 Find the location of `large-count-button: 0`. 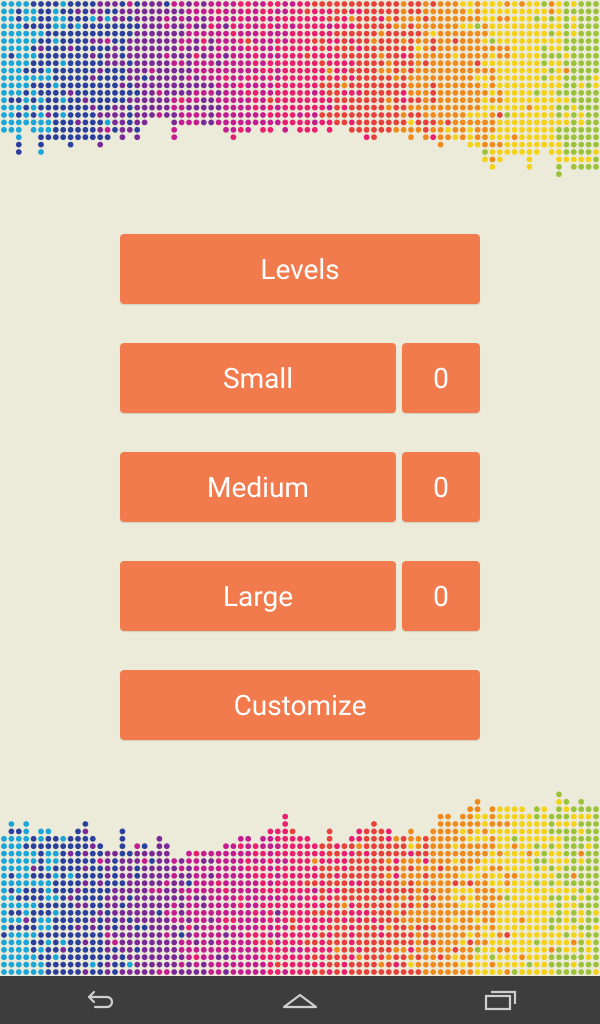

large-count-button: 0 is located at coordinates (441, 596).